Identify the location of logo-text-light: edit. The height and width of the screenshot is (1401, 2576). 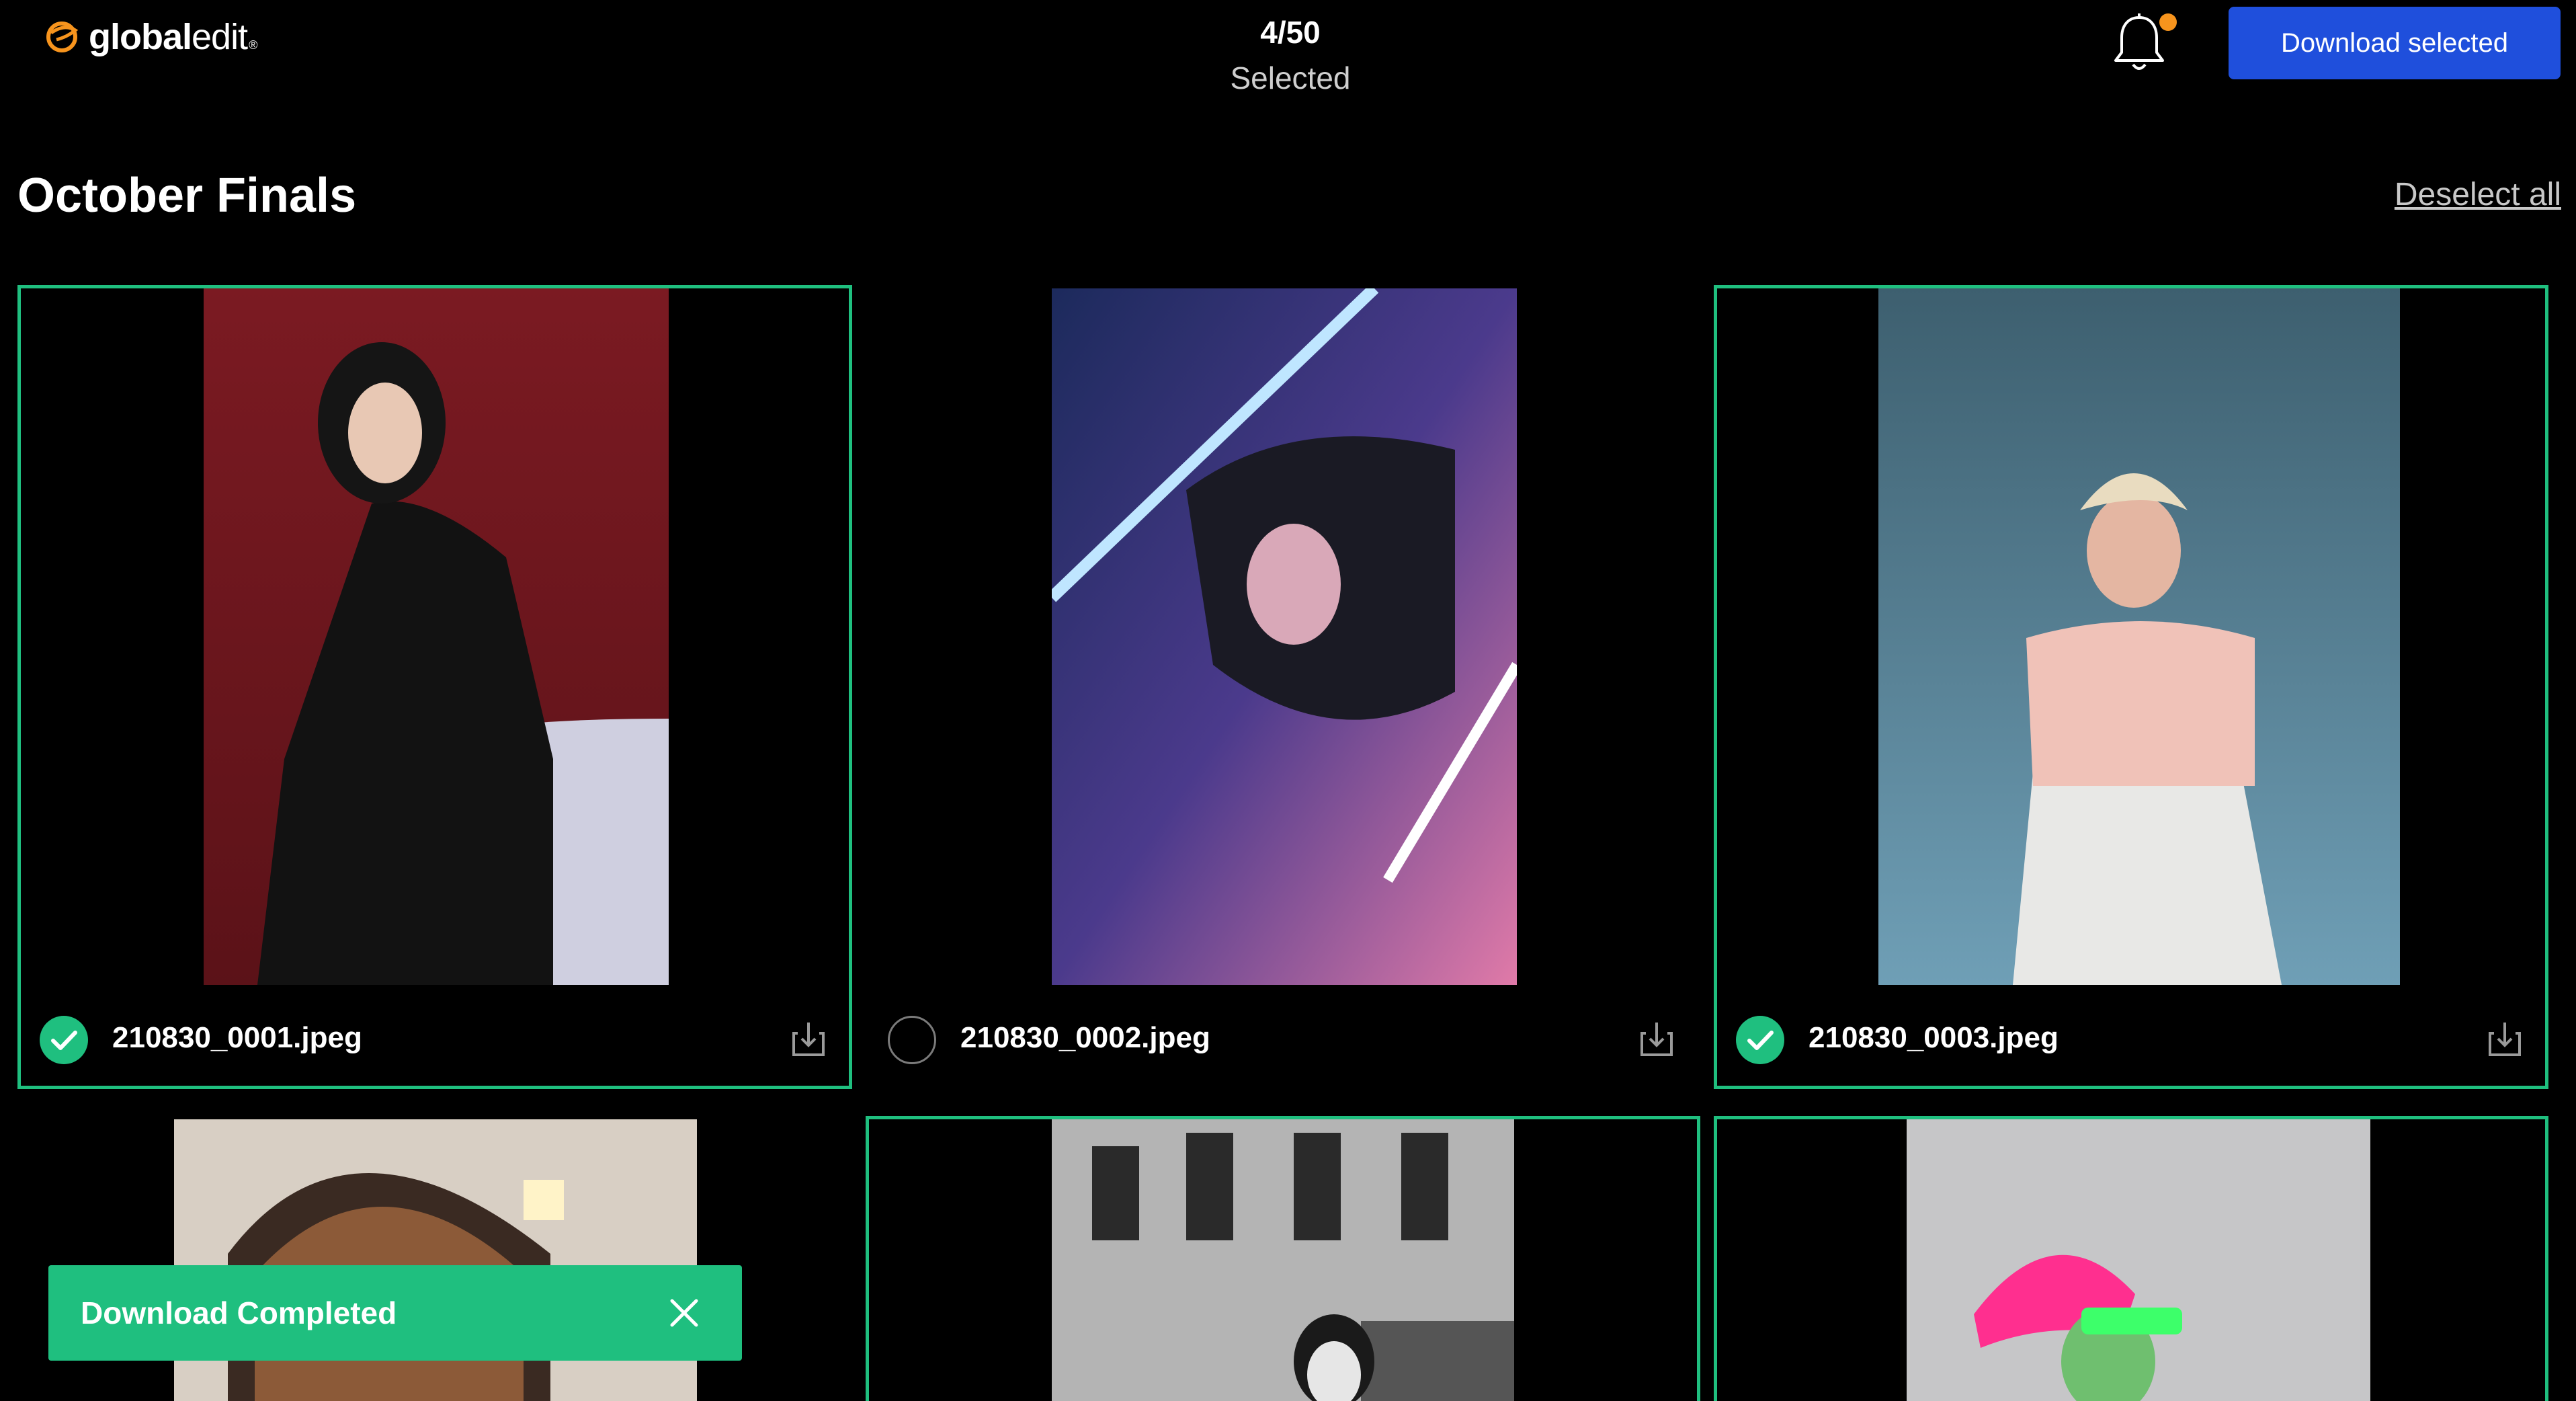
(220, 37).